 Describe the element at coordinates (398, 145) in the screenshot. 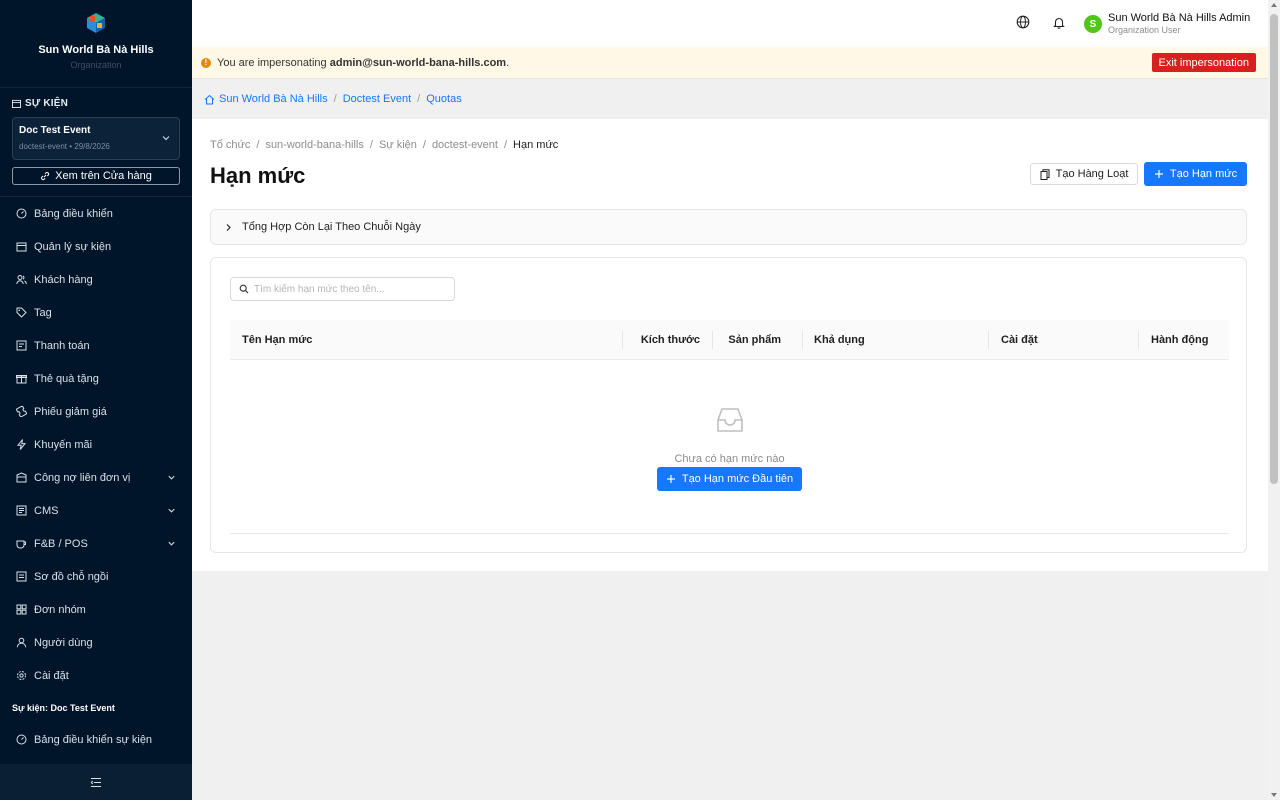

I see `breadcrumb-item: Sự kiện` at that location.